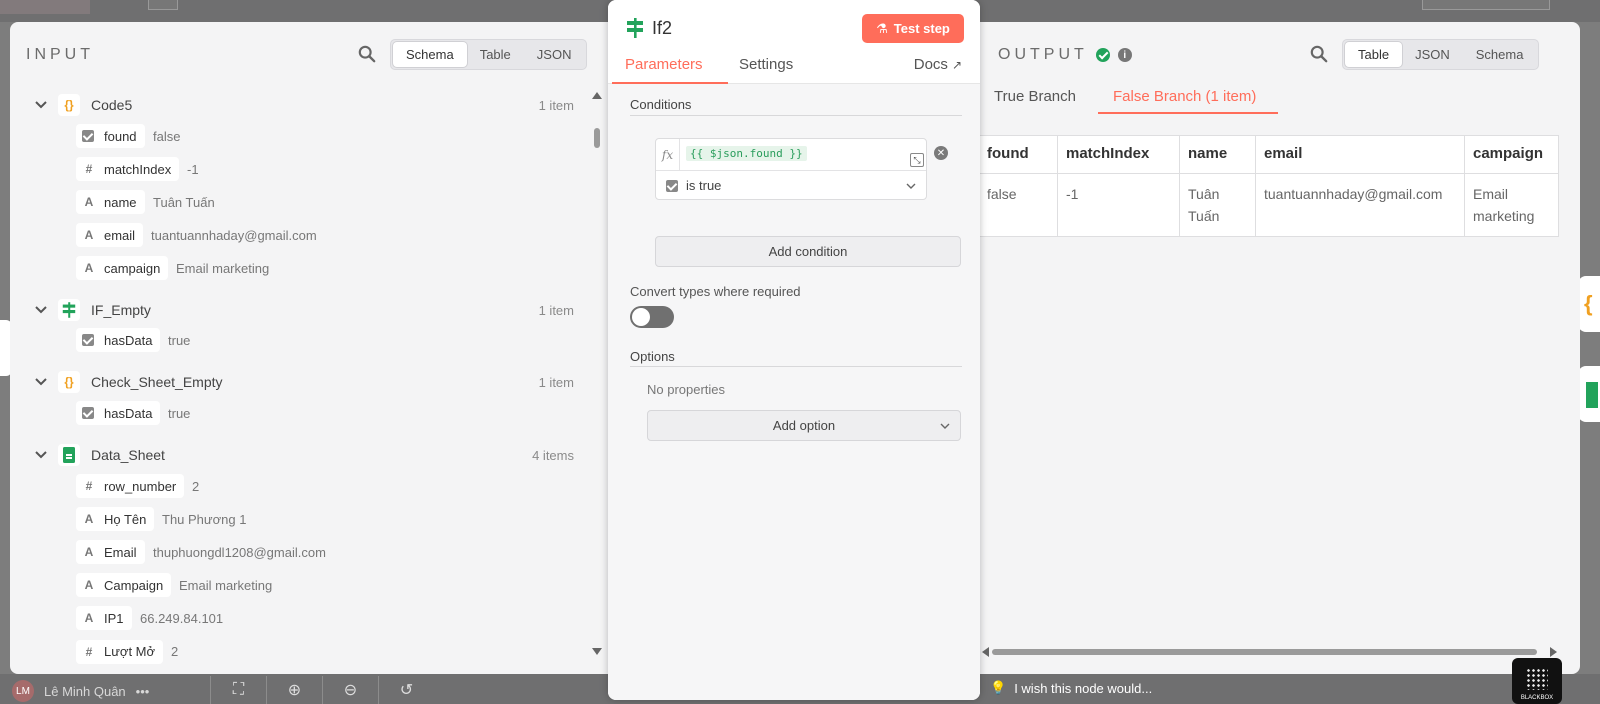 The image size is (1600, 704). Describe the element at coordinates (1184, 96) in the screenshot. I see `false-branch-tab: False Branch (1 item)` at that location.